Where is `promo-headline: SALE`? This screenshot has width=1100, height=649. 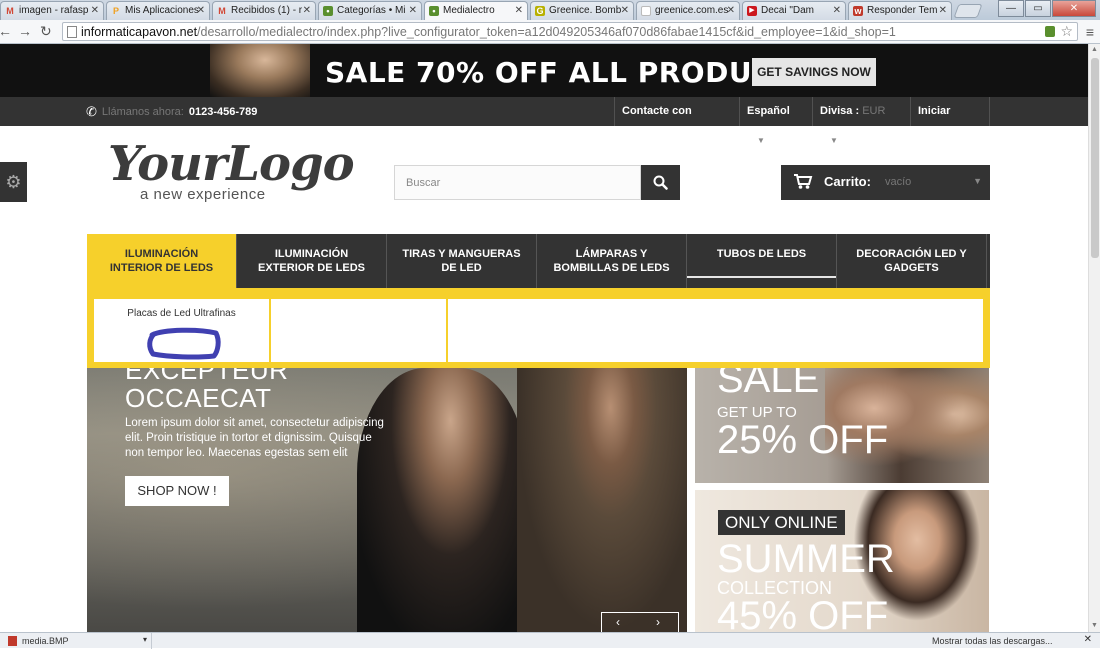 promo-headline: SALE is located at coordinates (768, 384).